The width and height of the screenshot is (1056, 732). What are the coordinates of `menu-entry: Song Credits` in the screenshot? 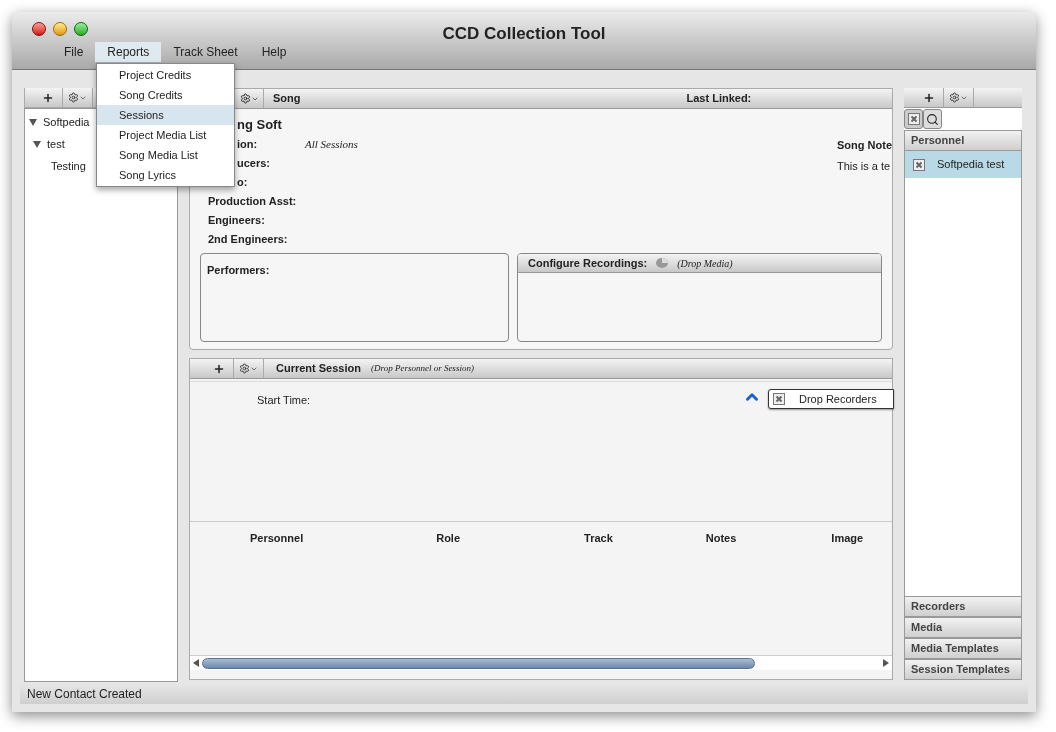 It's located at (165, 95).